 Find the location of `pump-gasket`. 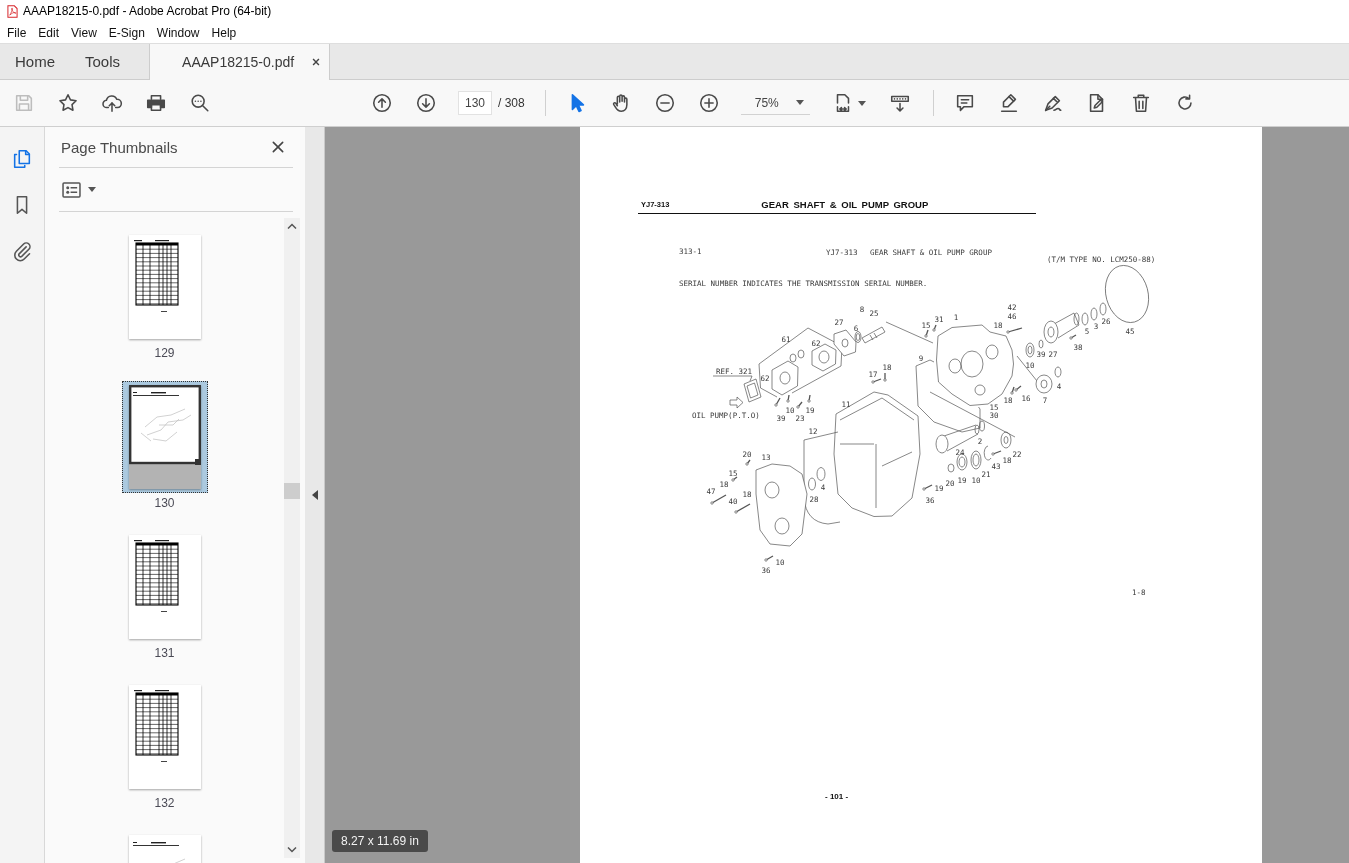

pump-gasket is located at coordinates (752, 390).